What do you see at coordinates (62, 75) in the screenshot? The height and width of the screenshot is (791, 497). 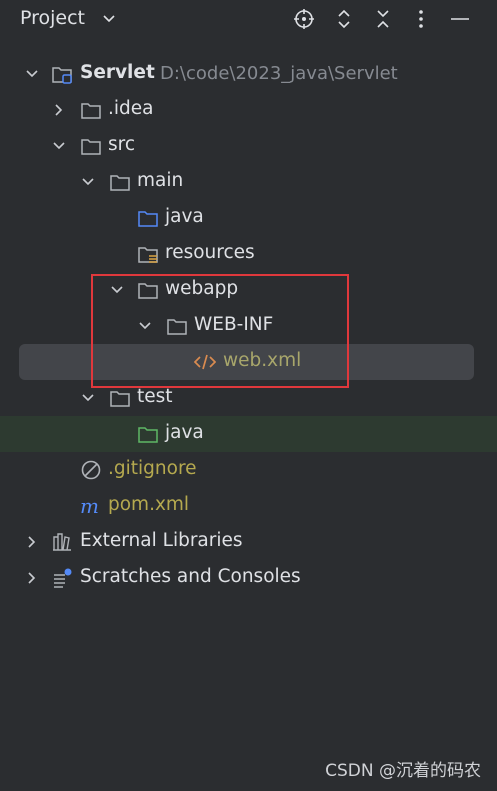 I see `module-folder-icon` at bounding box center [62, 75].